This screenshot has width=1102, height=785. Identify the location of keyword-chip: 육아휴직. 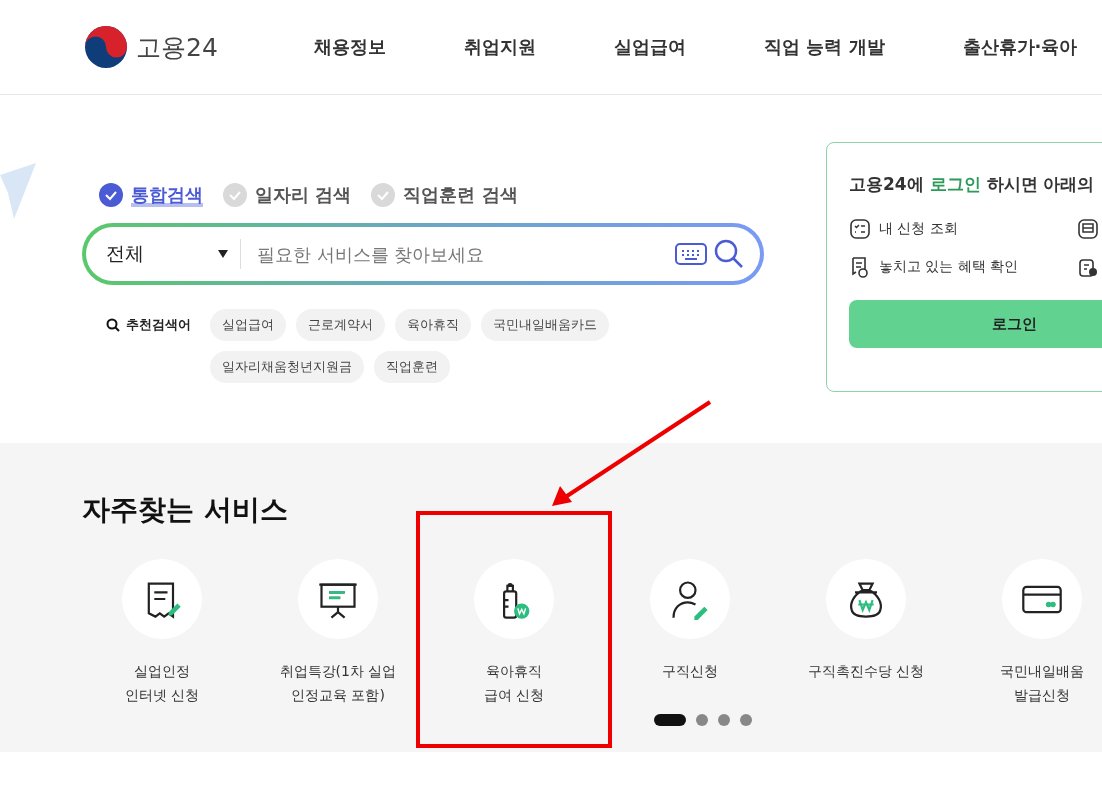
(433, 325).